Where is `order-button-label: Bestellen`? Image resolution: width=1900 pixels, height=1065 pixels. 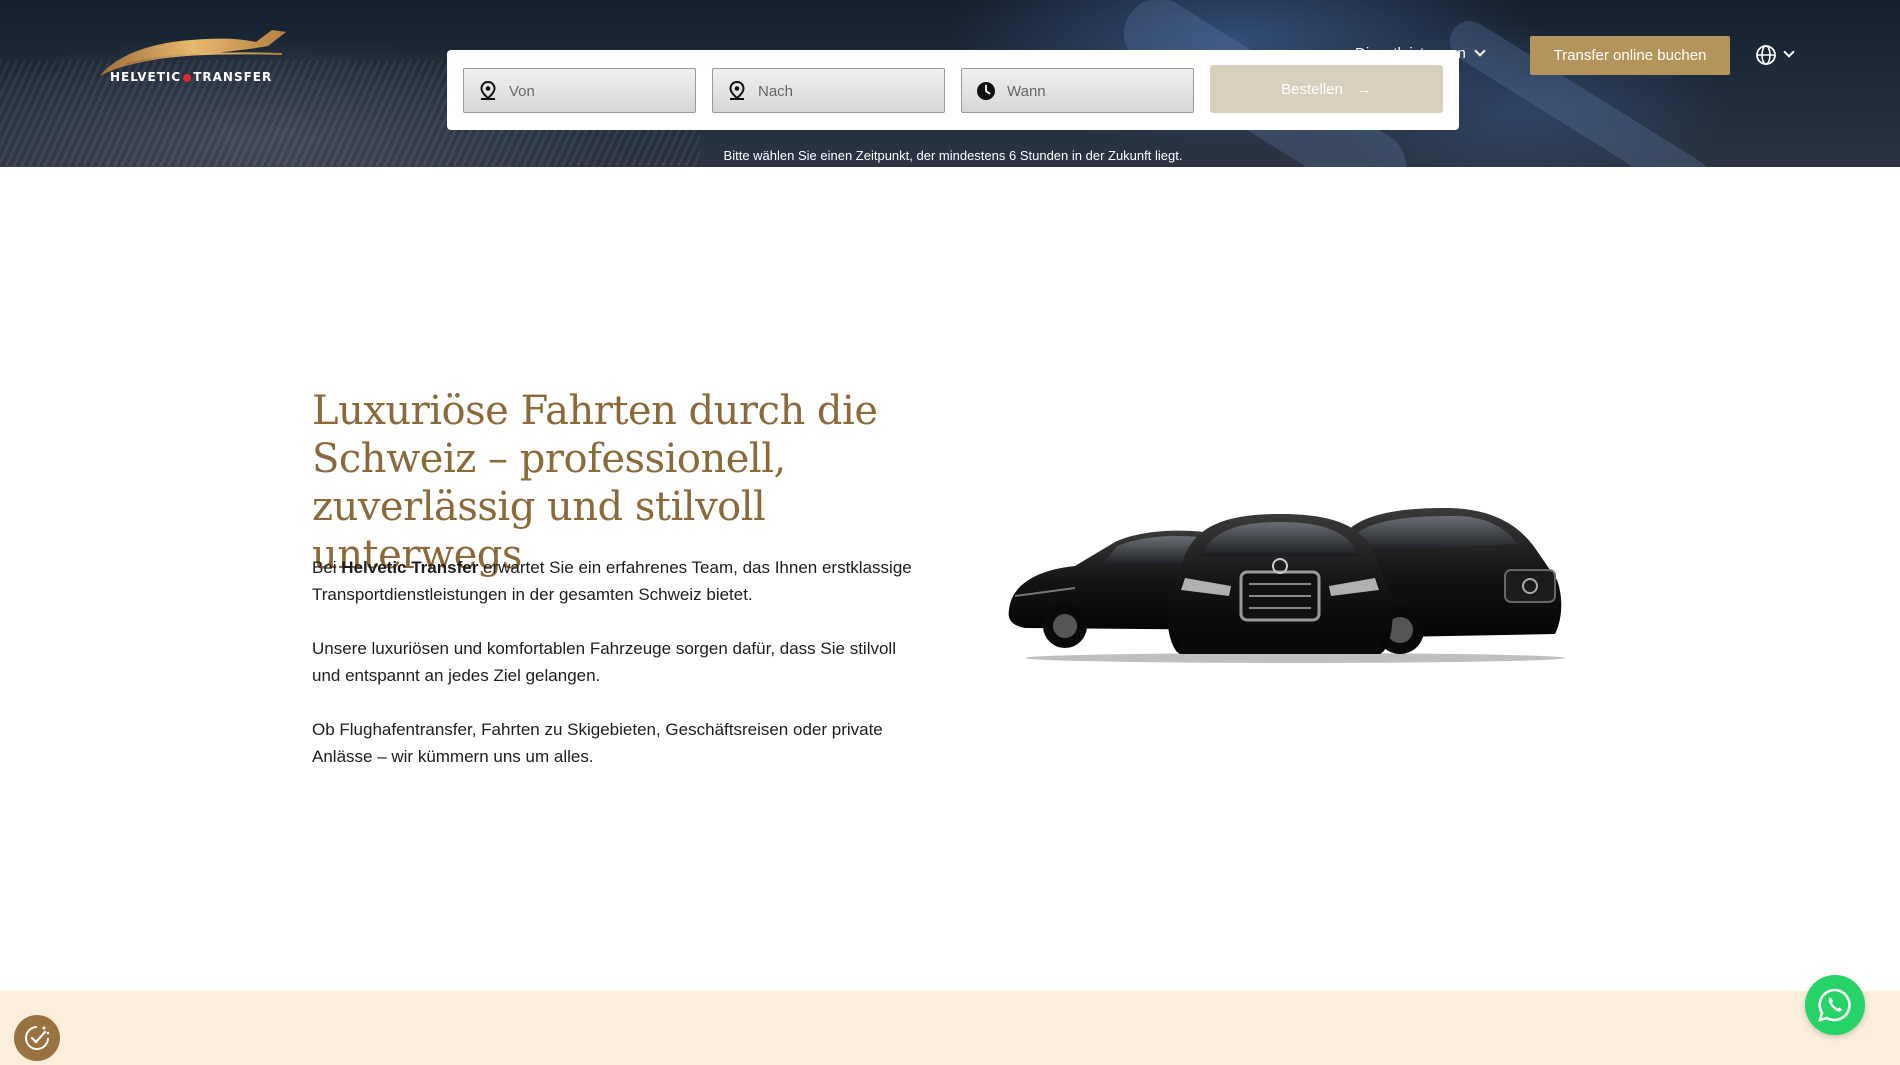
order-button-label: Bestellen is located at coordinates (1312, 89).